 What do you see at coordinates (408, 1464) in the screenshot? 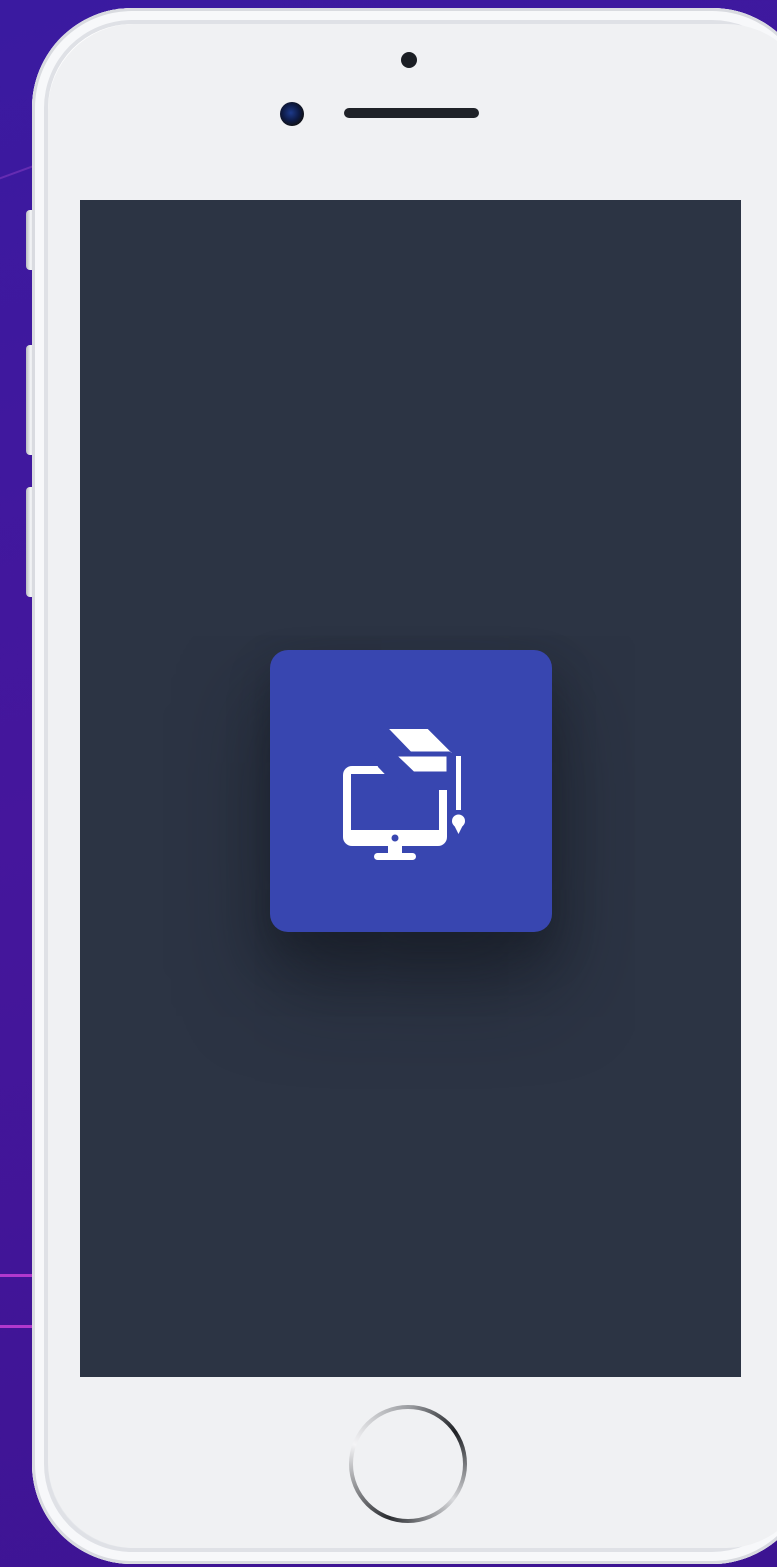
I see `home-button` at bounding box center [408, 1464].